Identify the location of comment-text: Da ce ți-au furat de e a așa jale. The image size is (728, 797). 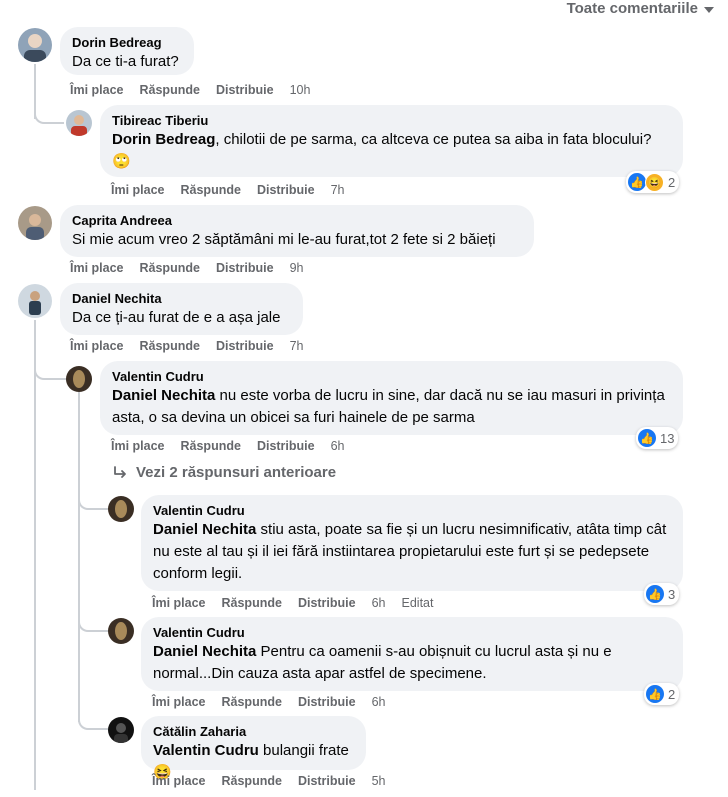
(176, 317).